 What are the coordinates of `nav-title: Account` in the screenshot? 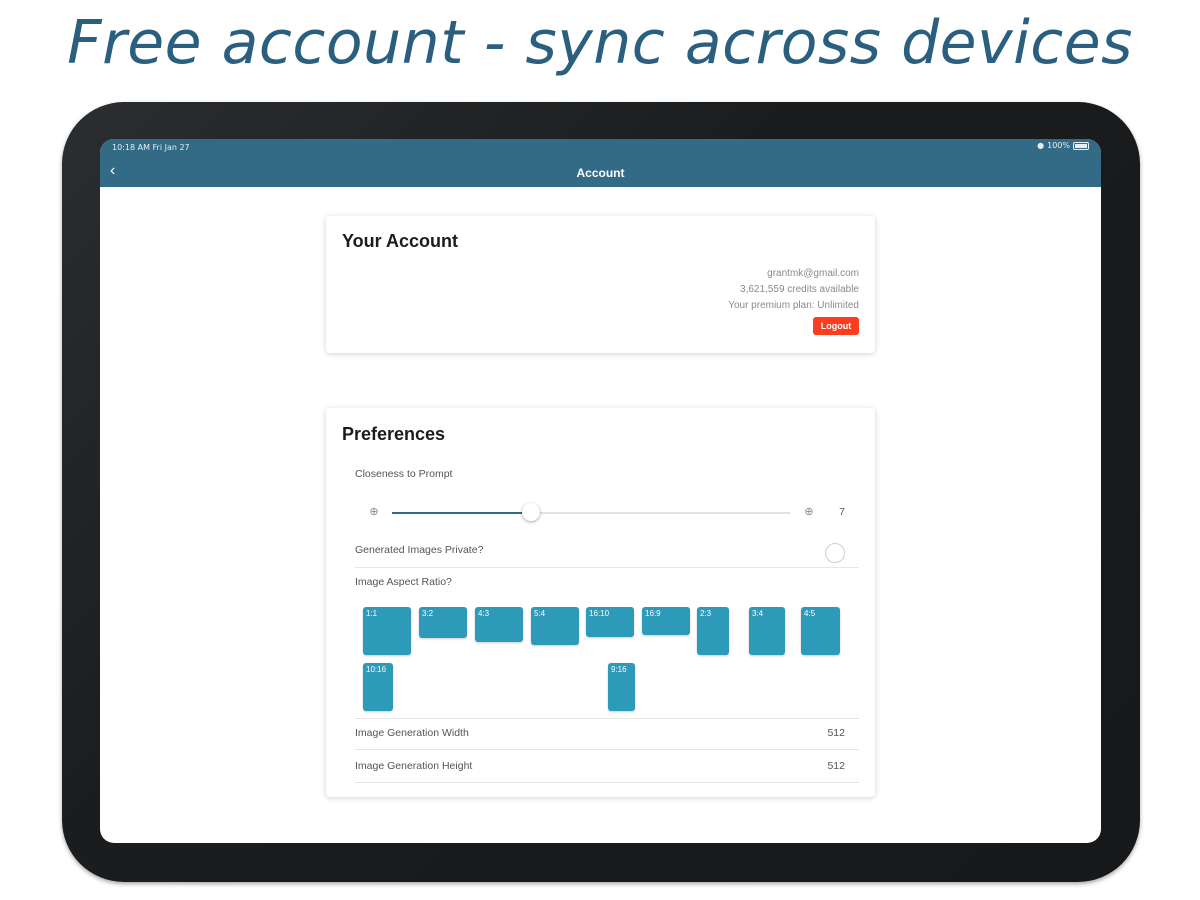 It's located at (600, 173).